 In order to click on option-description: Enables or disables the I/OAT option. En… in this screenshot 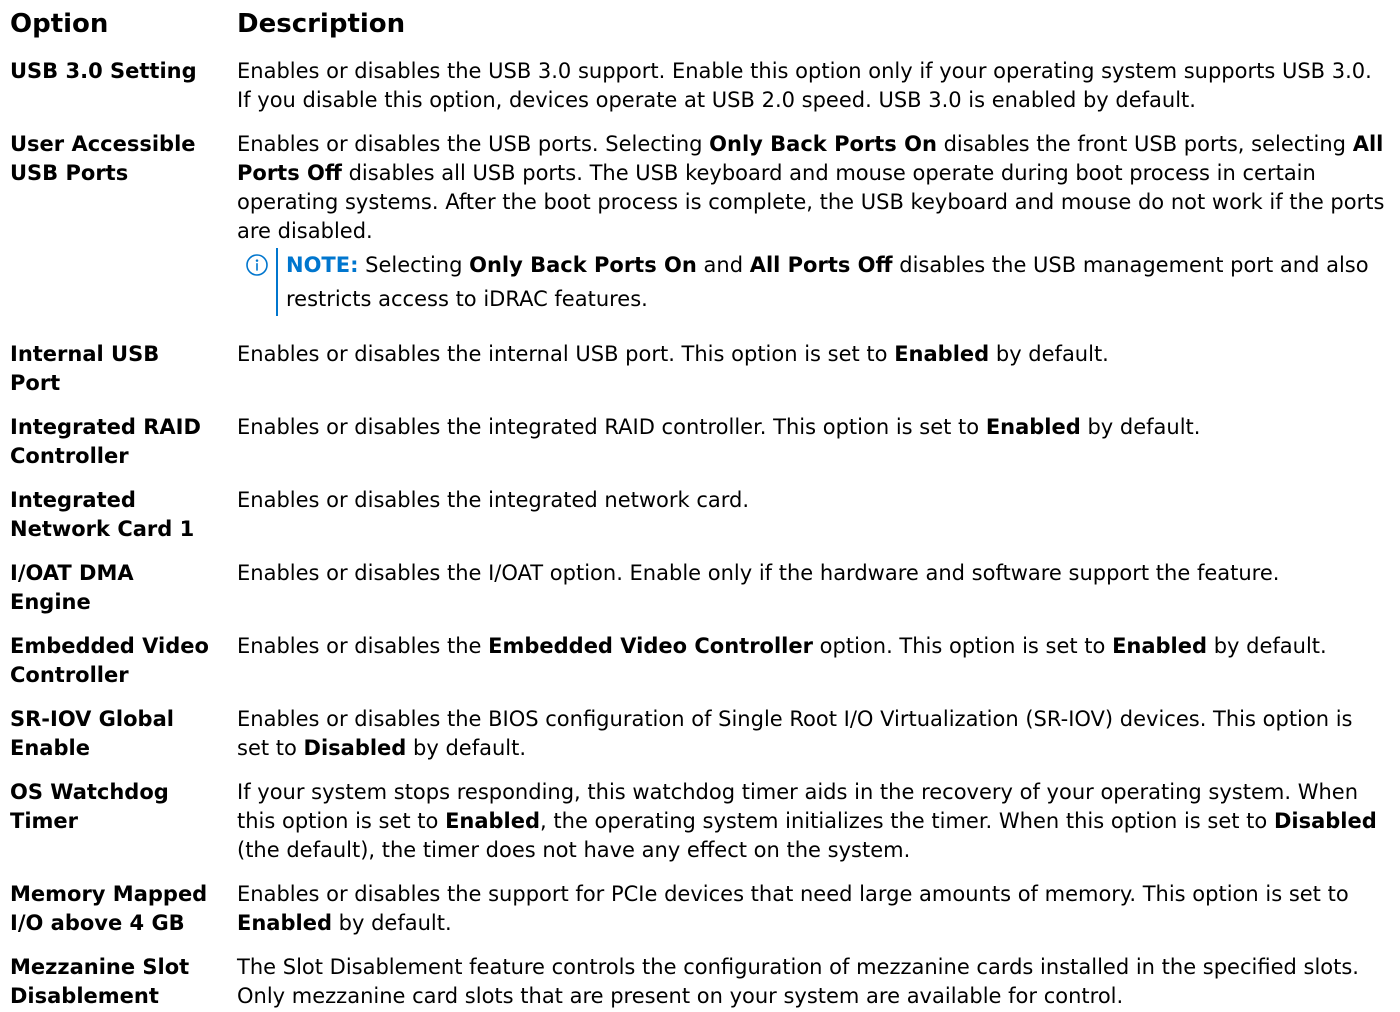, I will do `click(813, 588)`.